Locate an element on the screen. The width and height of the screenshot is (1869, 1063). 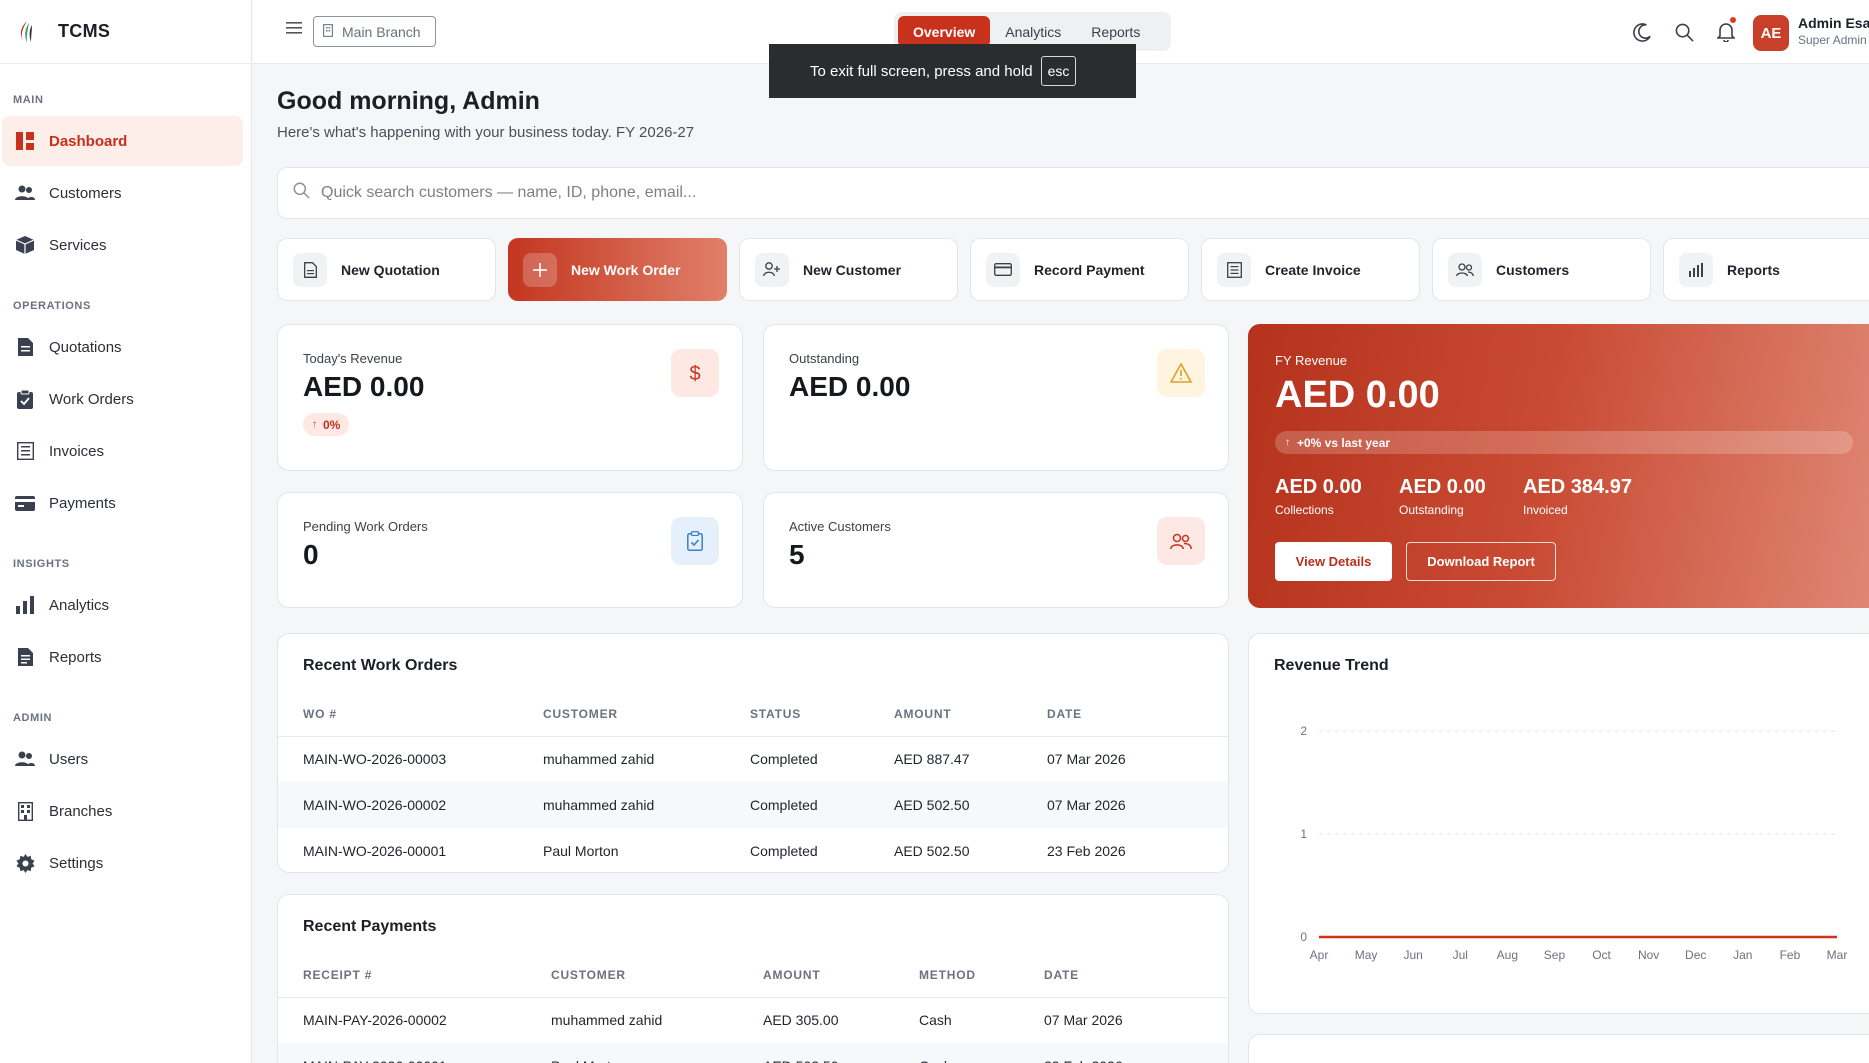
moon-icon is located at coordinates (1642, 32).